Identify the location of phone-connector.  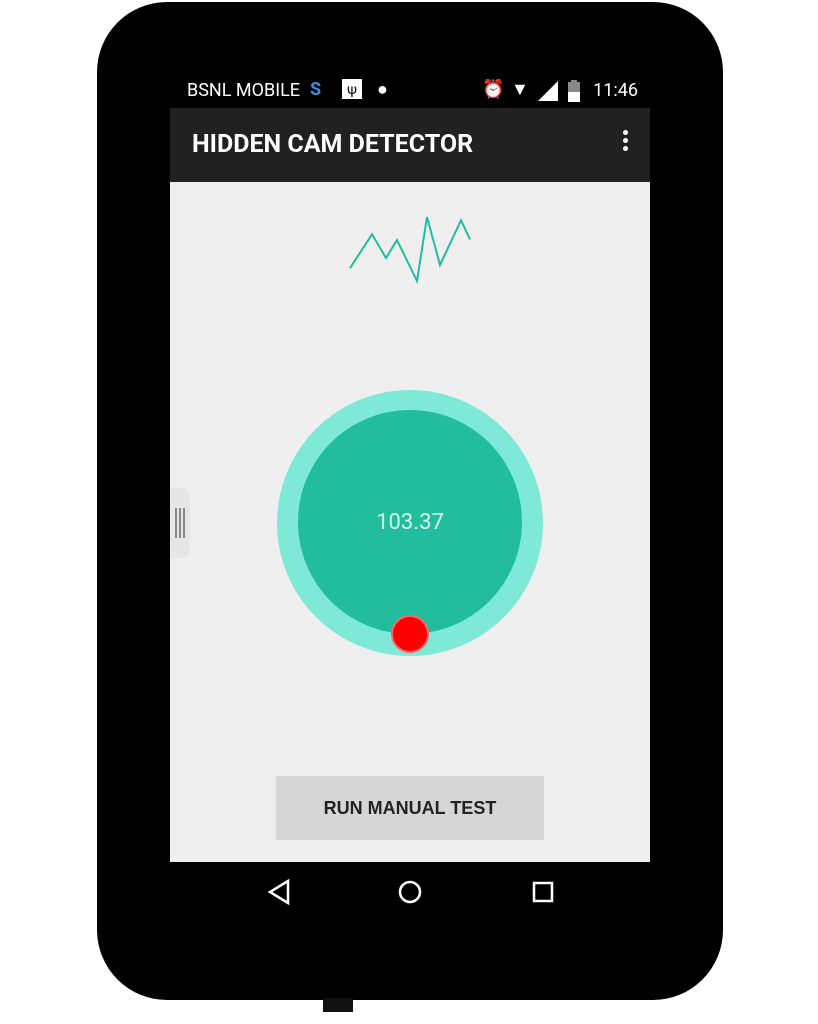
(338, 1005).